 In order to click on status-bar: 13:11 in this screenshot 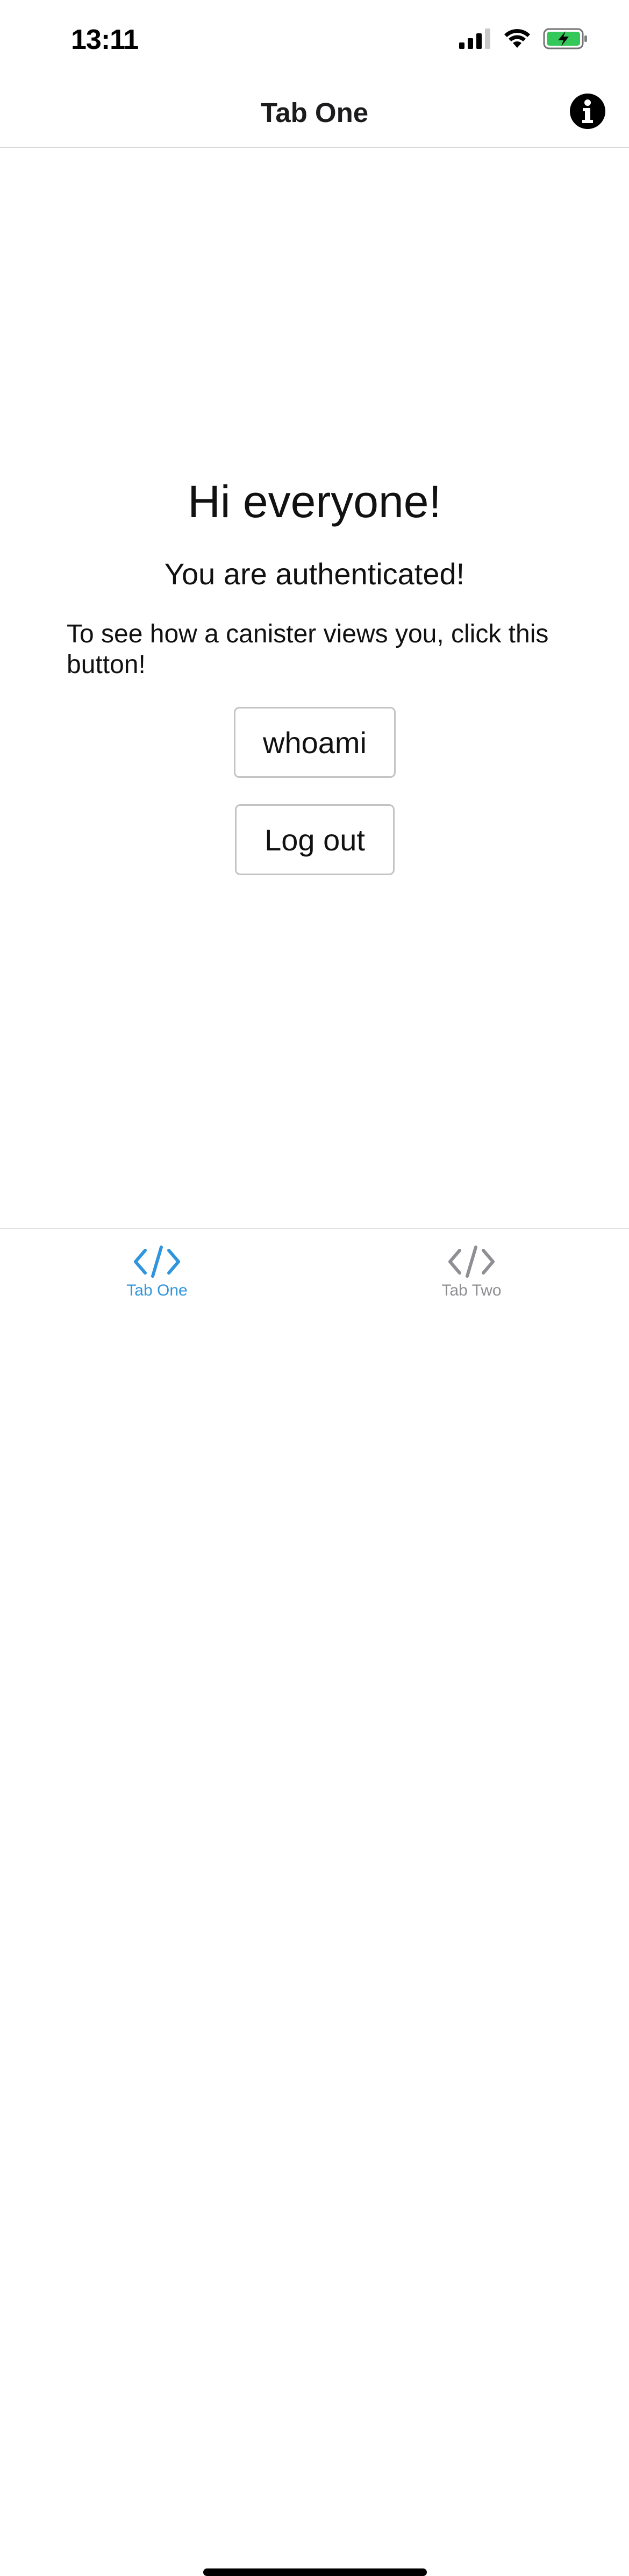, I will do `click(314, 40)`.